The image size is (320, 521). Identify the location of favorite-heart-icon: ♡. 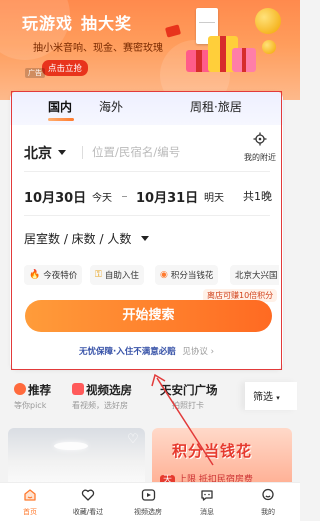
(133, 440).